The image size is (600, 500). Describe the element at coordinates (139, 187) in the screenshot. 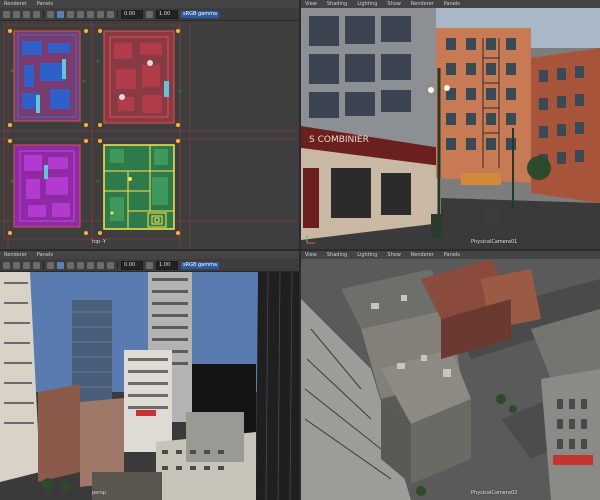

I see `city-block-4-selected` at that location.